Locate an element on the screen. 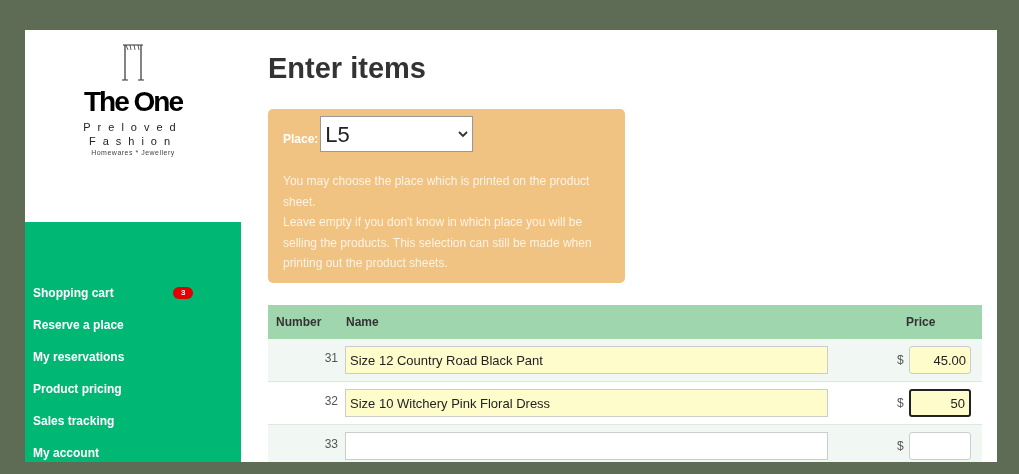  page-title: Enter items is located at coordinates (347, 68).